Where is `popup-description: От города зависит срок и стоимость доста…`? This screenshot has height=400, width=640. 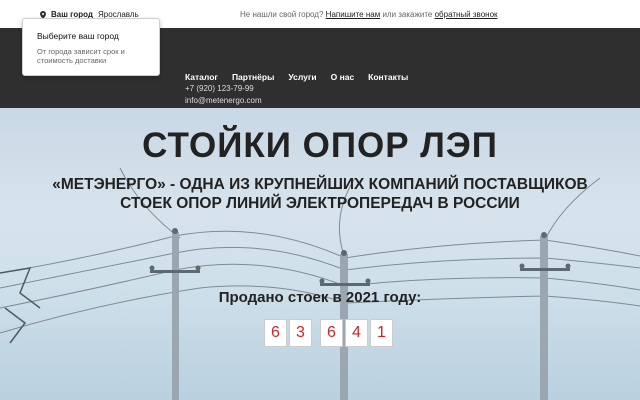
popup-description: От города зависит срок и стоимость доста… is located at coordinates (81, 56).